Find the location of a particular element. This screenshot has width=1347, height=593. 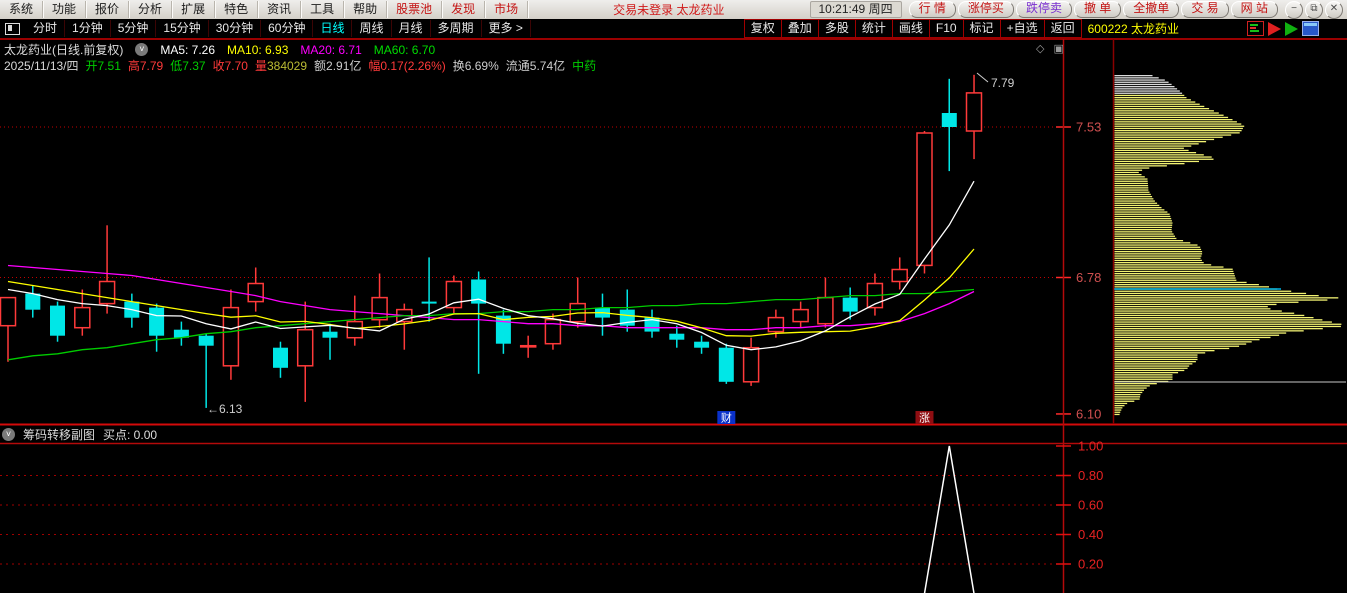

quote-field: 开7.51 is located at coordinates (103, 66).